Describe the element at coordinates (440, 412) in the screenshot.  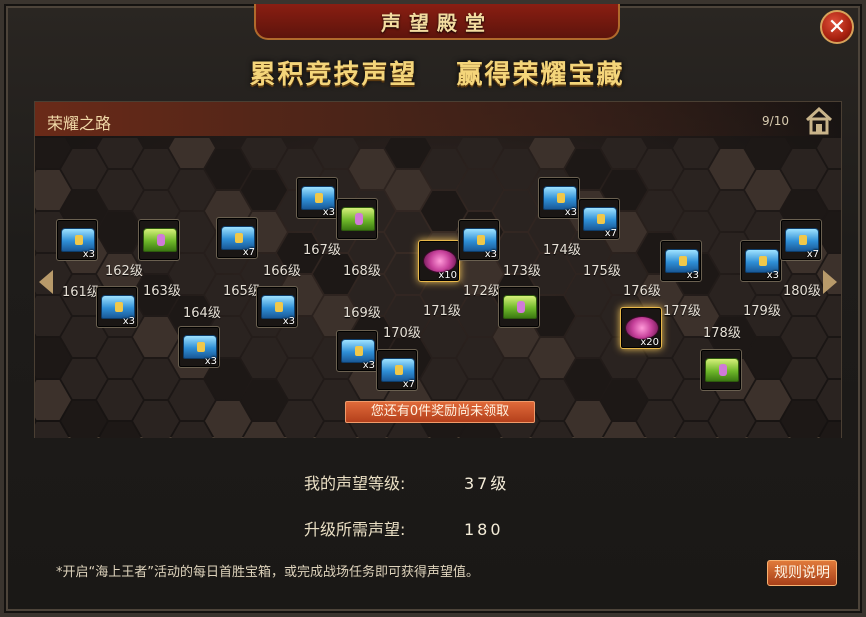
I see `unclaimed-rewards-button: 您还有0件奖励尚未领取` at that location.